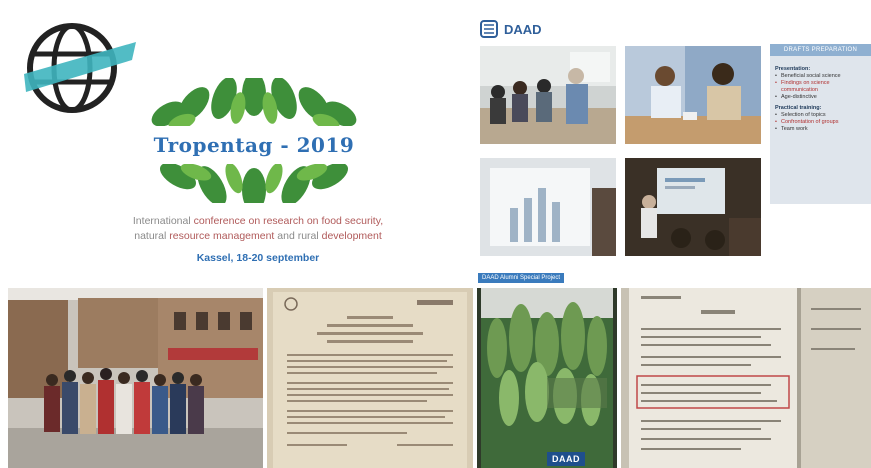 The width and height of the screenshot is (871, 468). I want to click on panel-section-heading: Practical training:, so click(798, 108).